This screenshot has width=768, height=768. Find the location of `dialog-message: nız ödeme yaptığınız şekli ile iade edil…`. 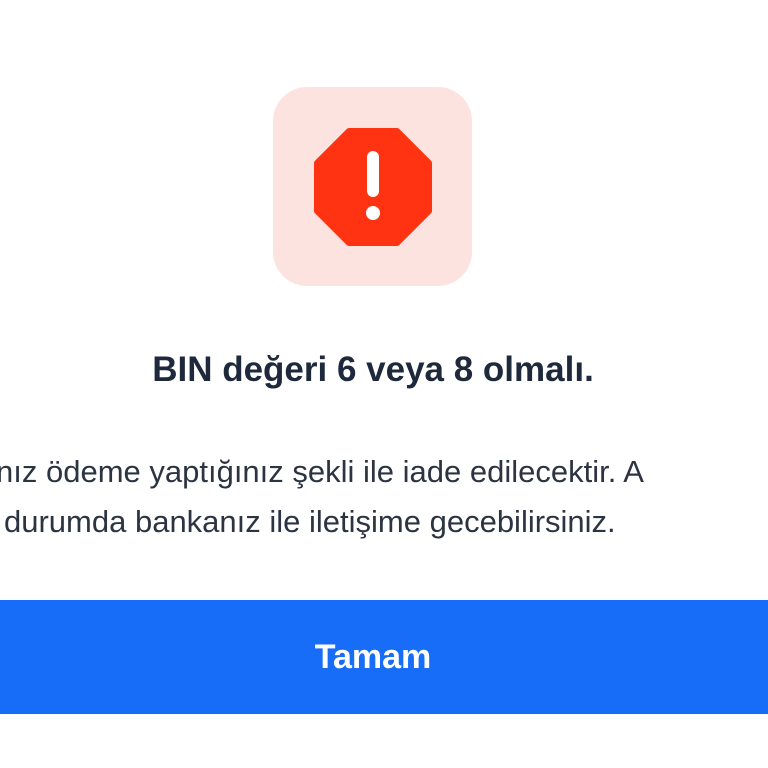

dialog-message: nız ödeme yaptığınız şekli ile iade edil… is located at coordinates (378, 497).